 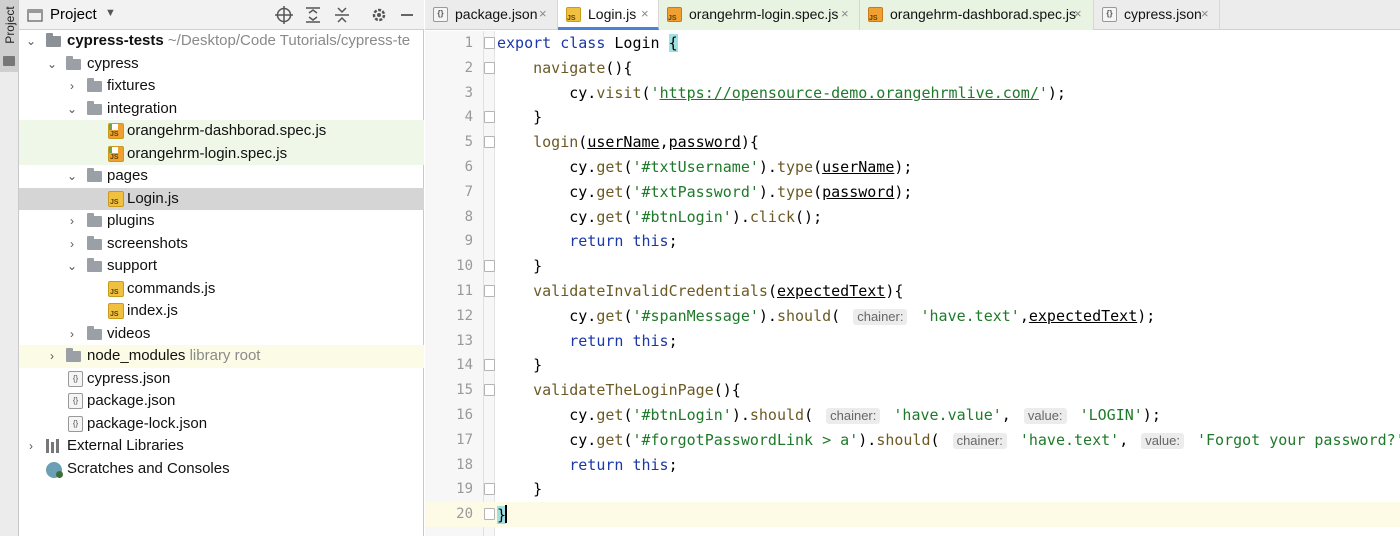 What do you see at coordinates (132, 265) in the screenshot?
I see `tree-item-label: support` at bounding box center [132, 265].